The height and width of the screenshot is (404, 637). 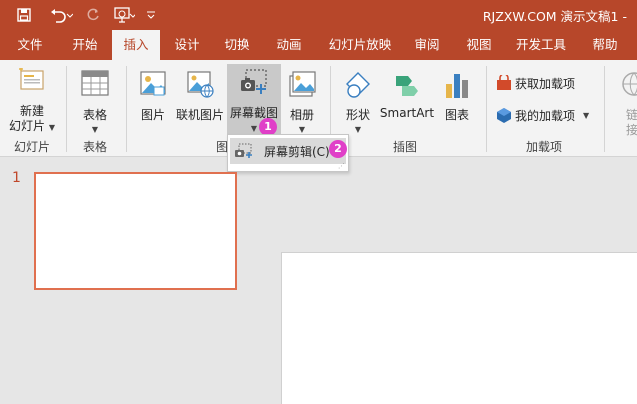 What do you see at coordinates (95, 84) in the screenshot?
I see `table-icon` at bounding box center [95, 84].